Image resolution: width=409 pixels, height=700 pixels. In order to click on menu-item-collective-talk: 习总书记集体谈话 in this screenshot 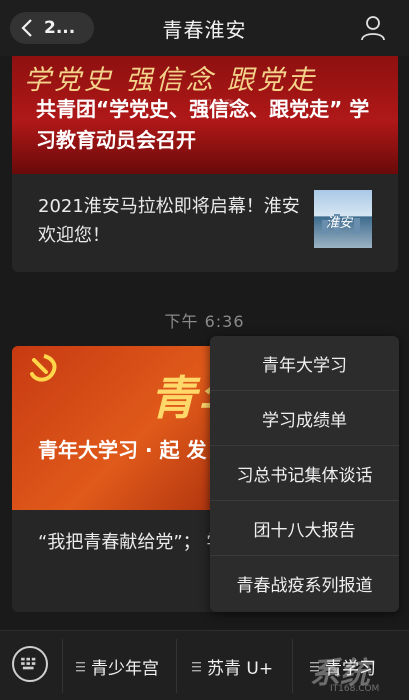, I will do `click(304, 473)`.